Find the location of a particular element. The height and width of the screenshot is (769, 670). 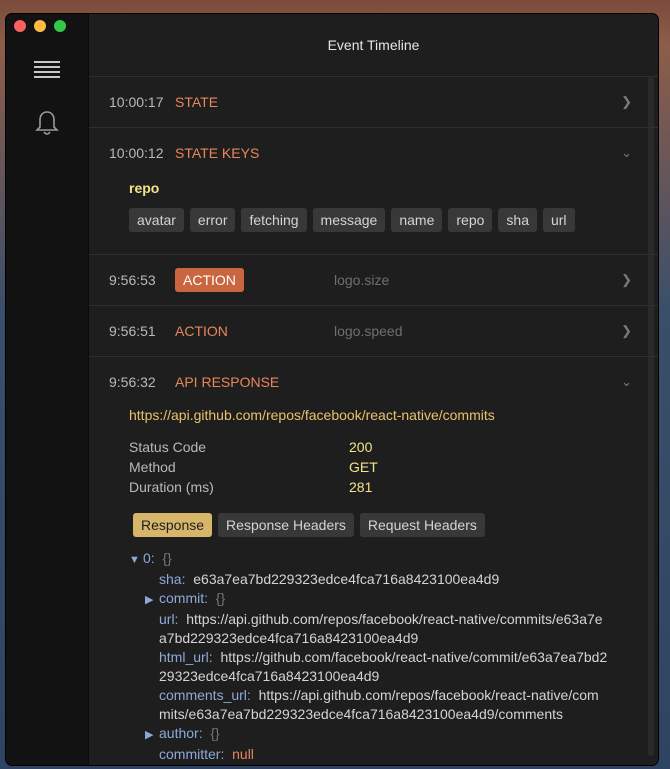

tree-node-root: ▼ 0: {} is located at coordinates (393, 559).